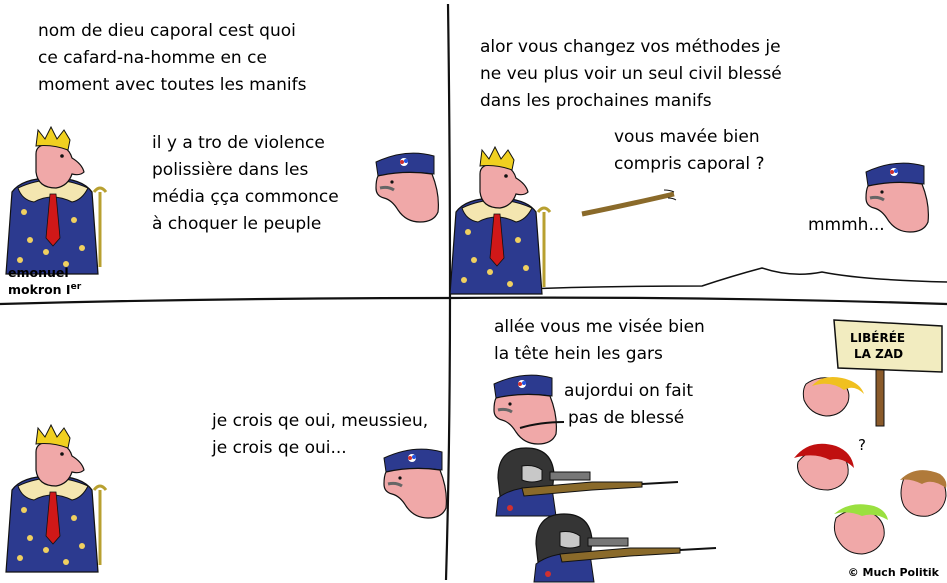 This screenshot has width=947, height=583. I want to click on caption-line: mokron Ier, so click(44, 288).